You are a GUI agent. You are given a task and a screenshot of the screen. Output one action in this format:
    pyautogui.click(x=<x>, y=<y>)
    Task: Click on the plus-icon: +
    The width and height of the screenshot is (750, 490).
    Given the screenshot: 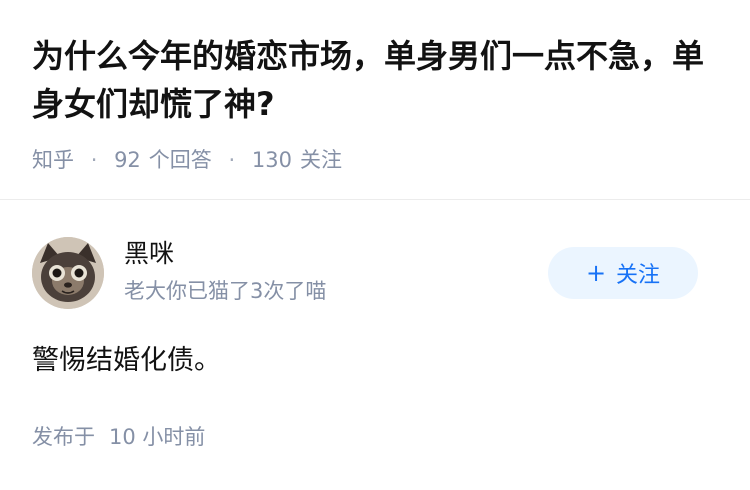 What is the action you would take?
    pyautogui.click(x=596, y=273)
    